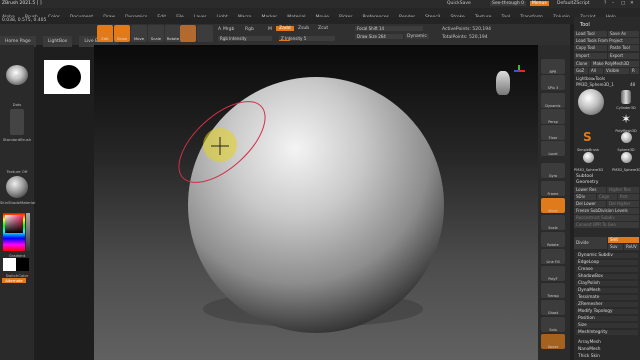 The image size is (640, 360). Describe the element at coordinates (581, 71) in the screenshot. I see `goz-button: GoZ` at that location.